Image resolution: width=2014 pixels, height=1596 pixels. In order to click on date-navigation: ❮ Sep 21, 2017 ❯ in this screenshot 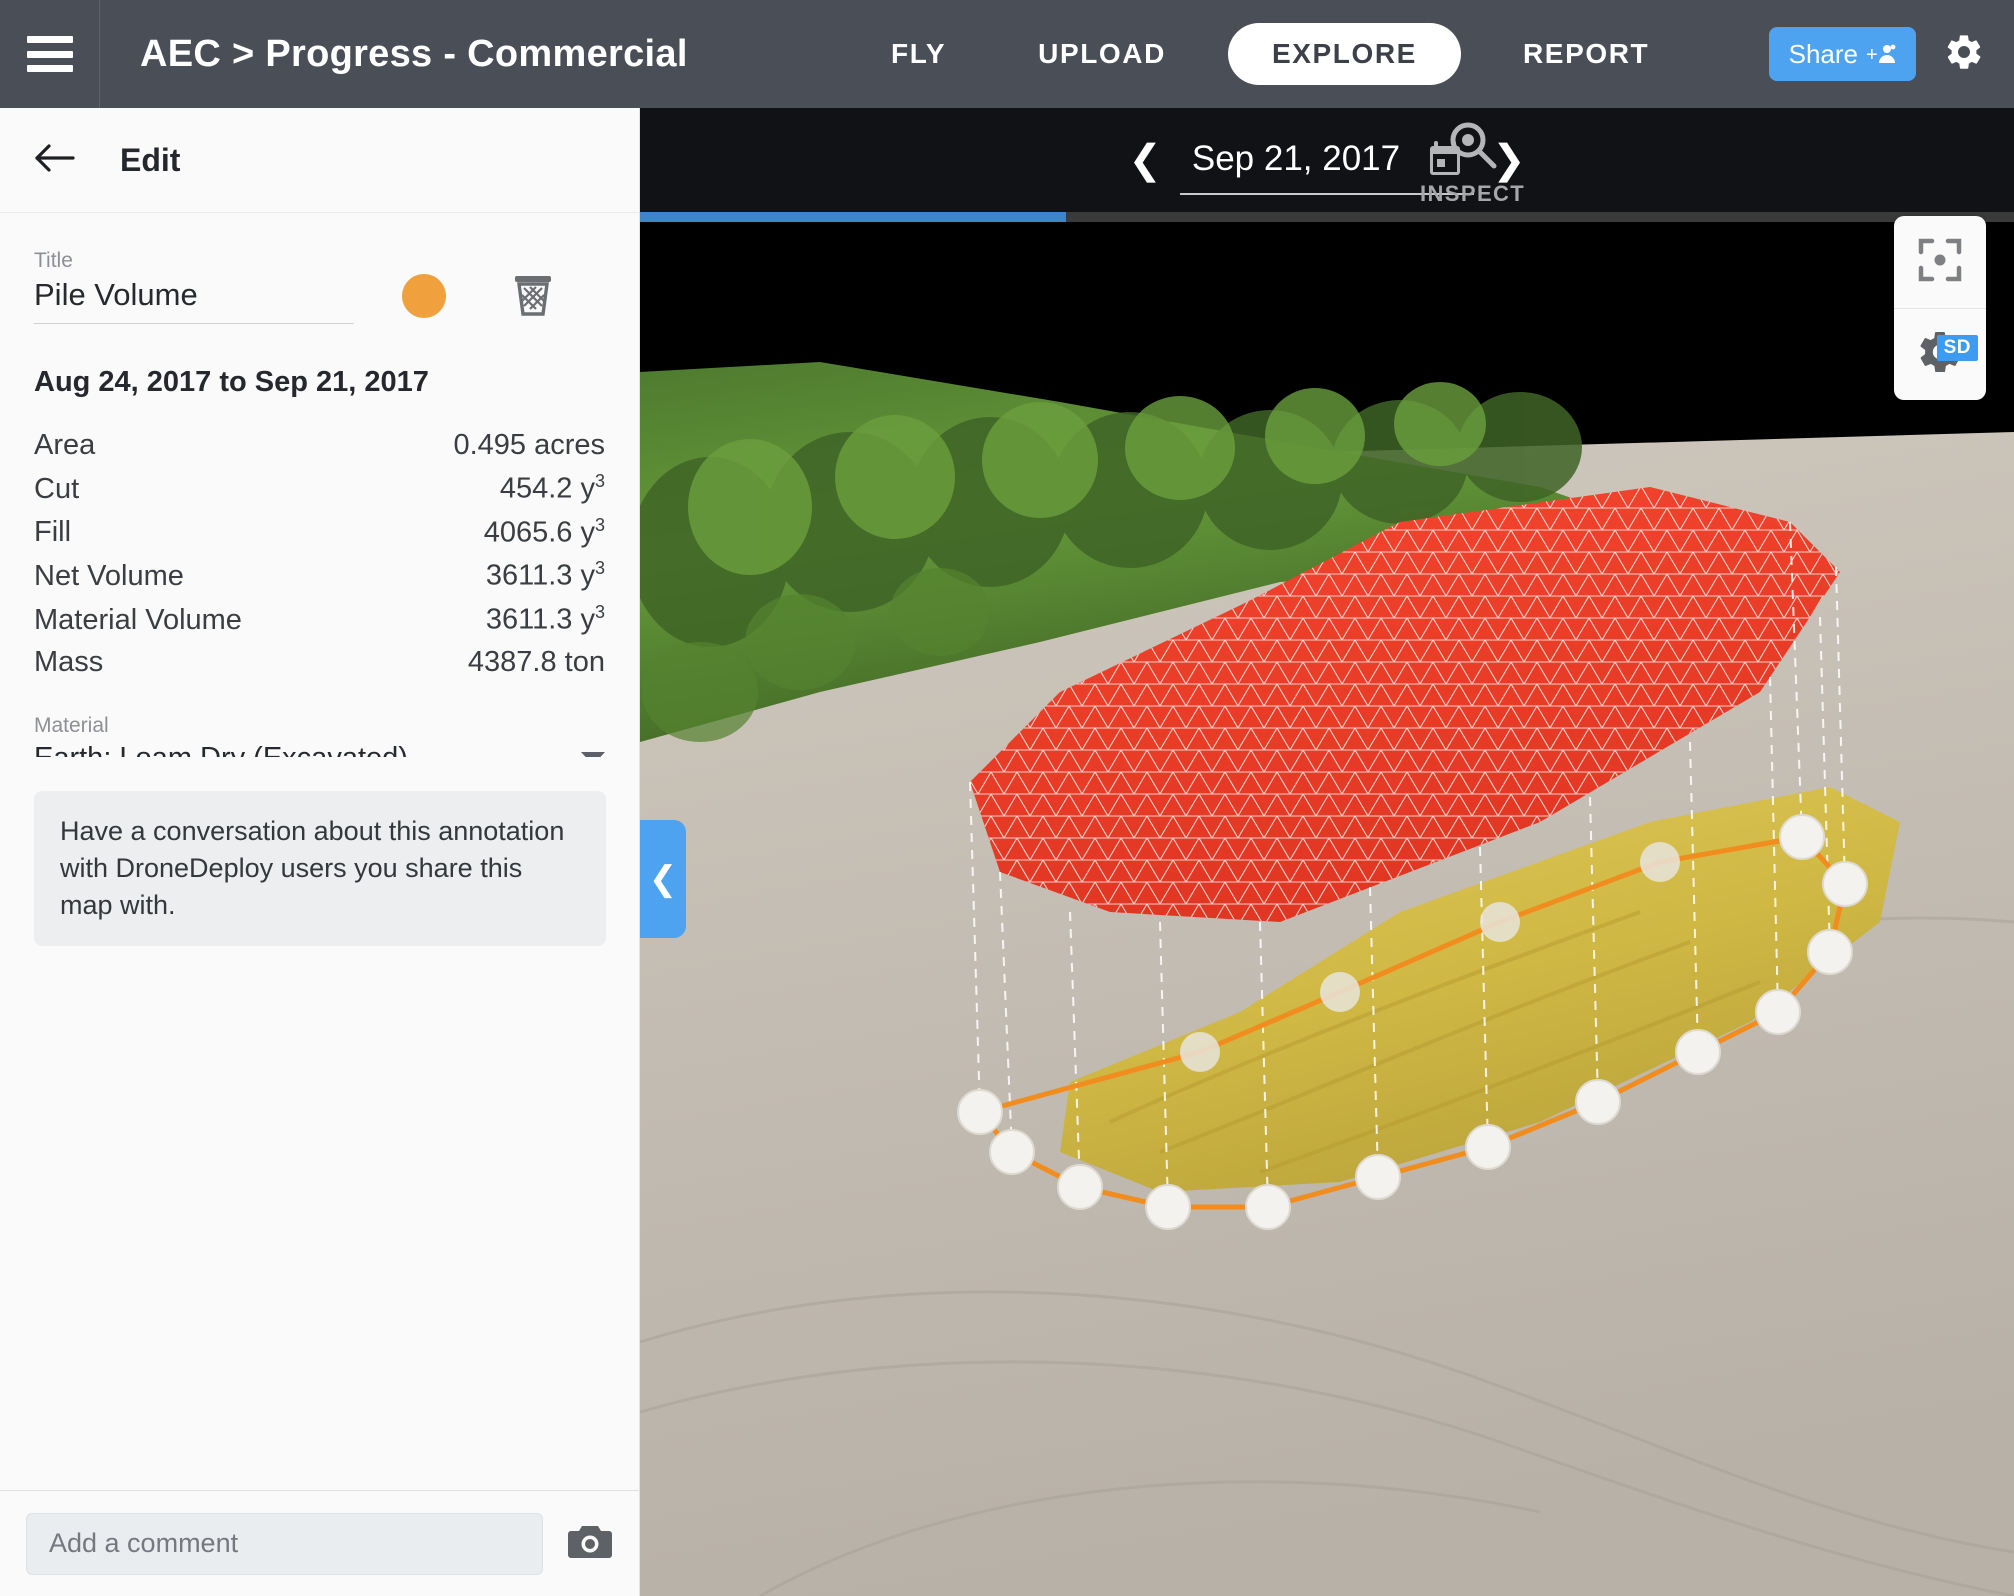, I will do `click(1327, 160)`.